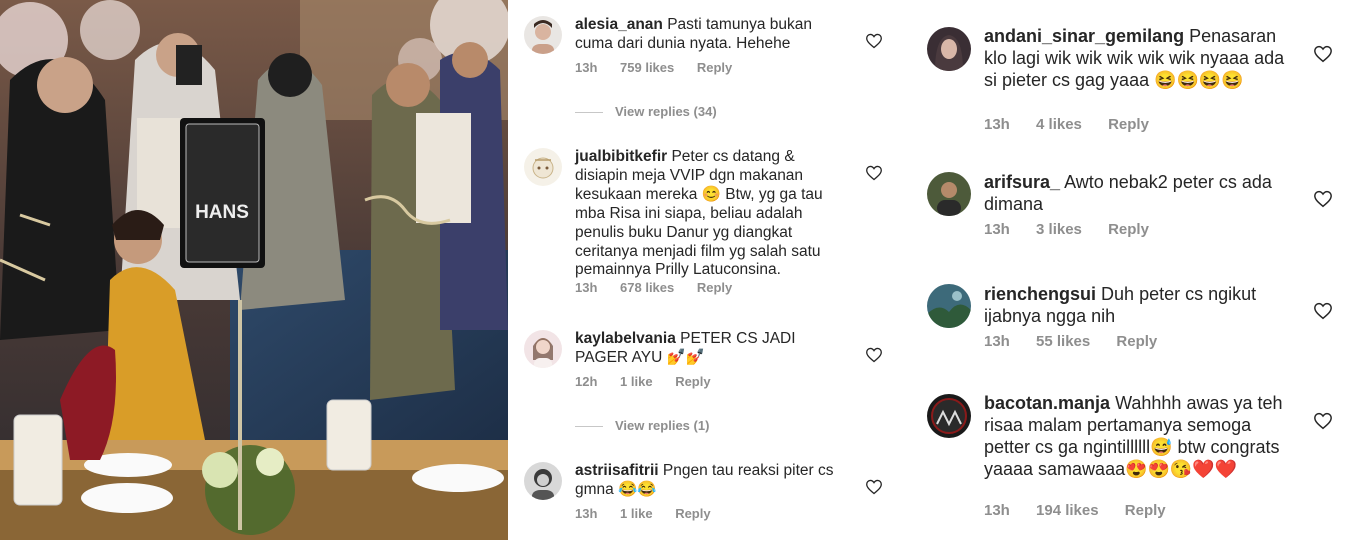 The image size is (1362, 540). What do you see at coordinates (1063, 341) in the screenshot?
I see `comment-likes: 55 likes` at bounding box center [1063, 341].